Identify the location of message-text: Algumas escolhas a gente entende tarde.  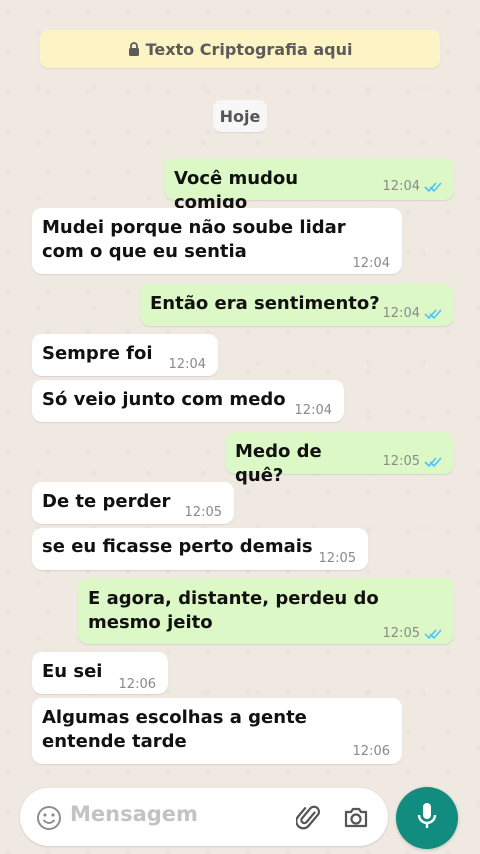
(174, 729).